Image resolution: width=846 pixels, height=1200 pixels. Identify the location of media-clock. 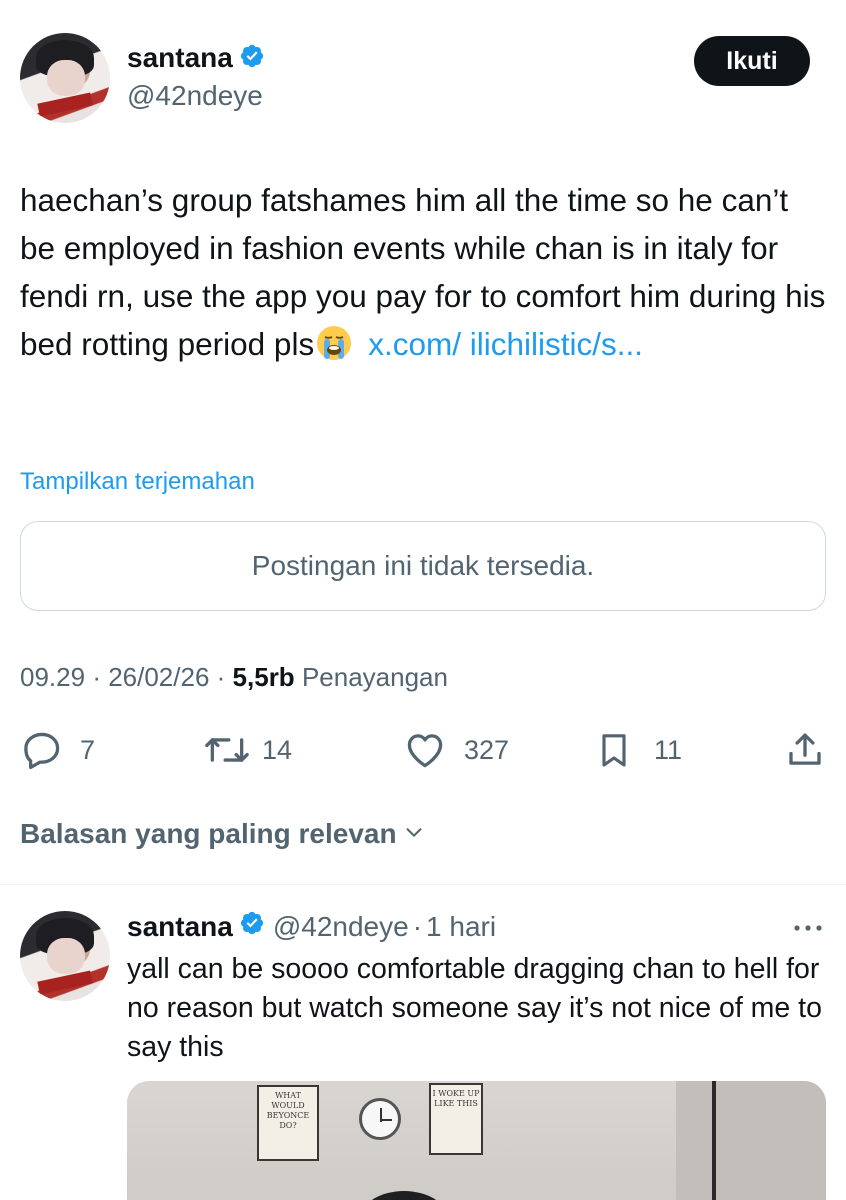
(380, 1119).